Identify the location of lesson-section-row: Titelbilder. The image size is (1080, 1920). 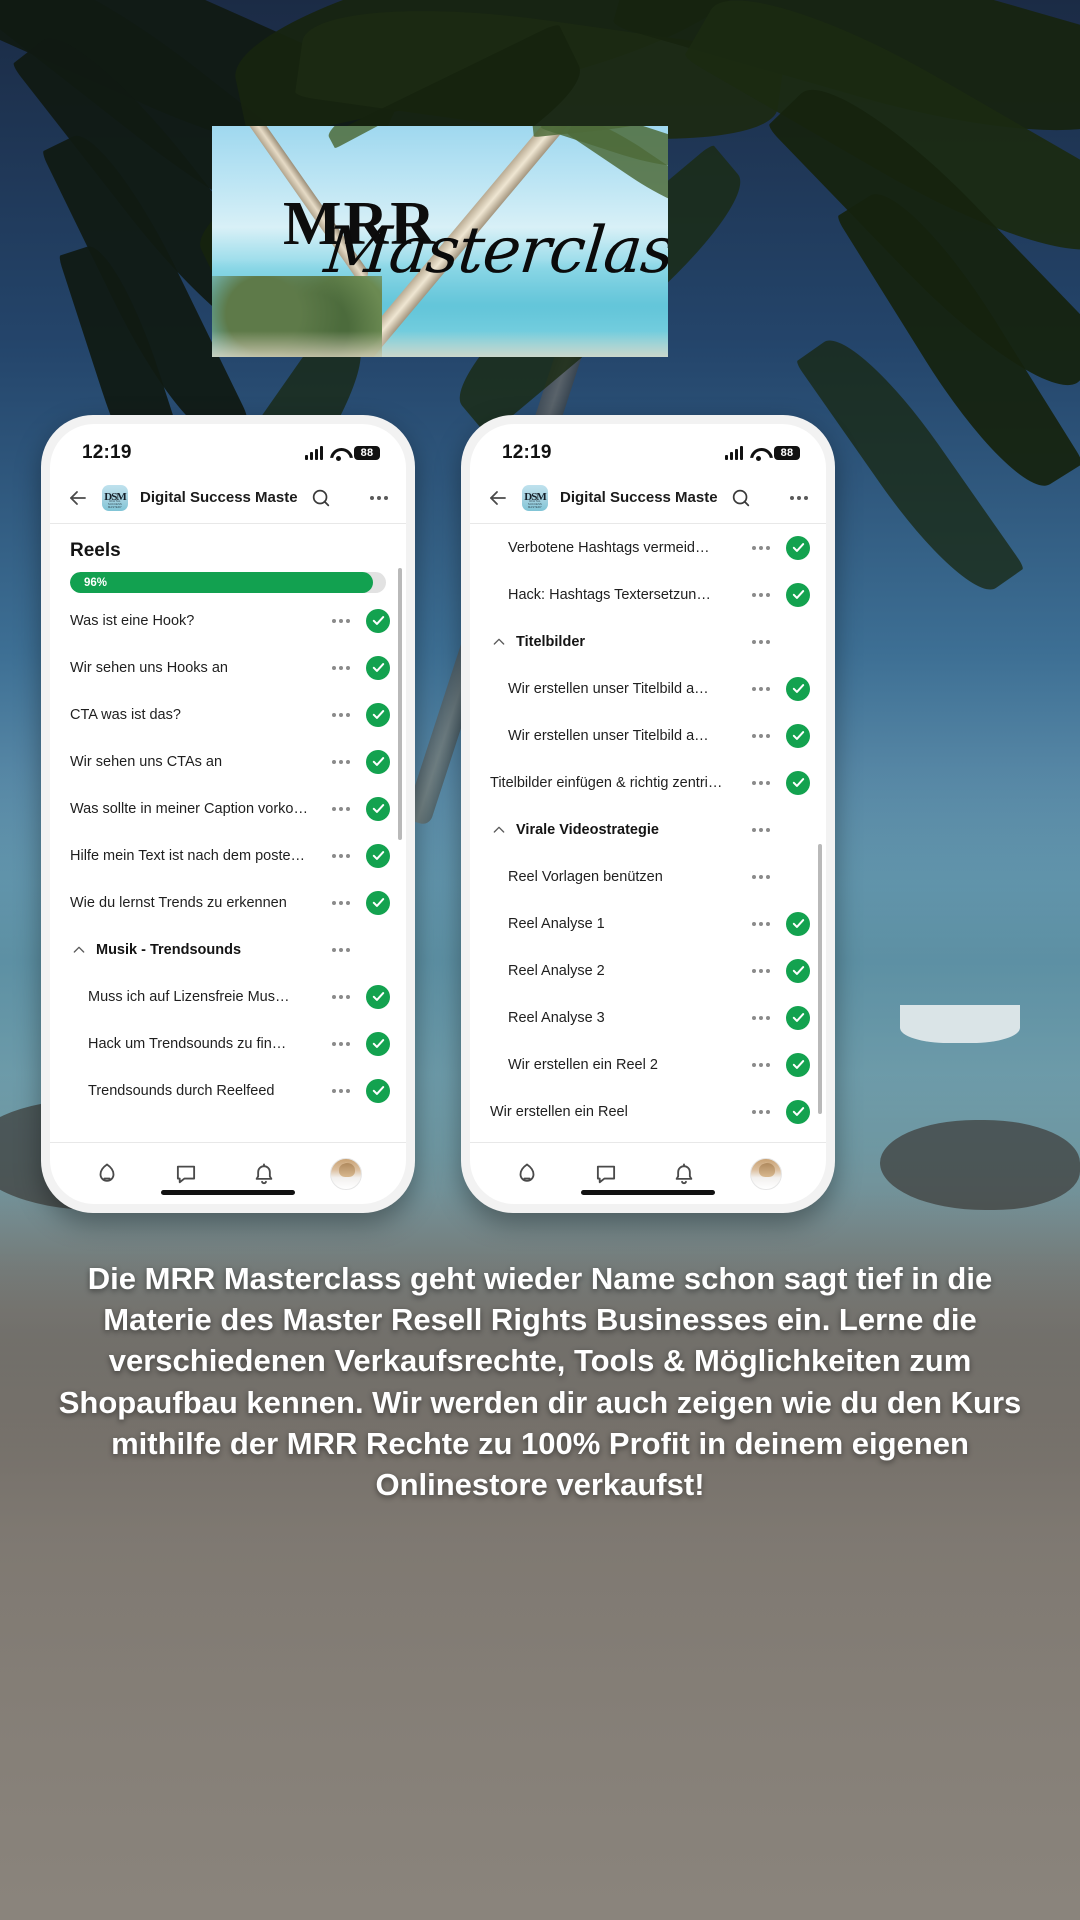
(648, 641).